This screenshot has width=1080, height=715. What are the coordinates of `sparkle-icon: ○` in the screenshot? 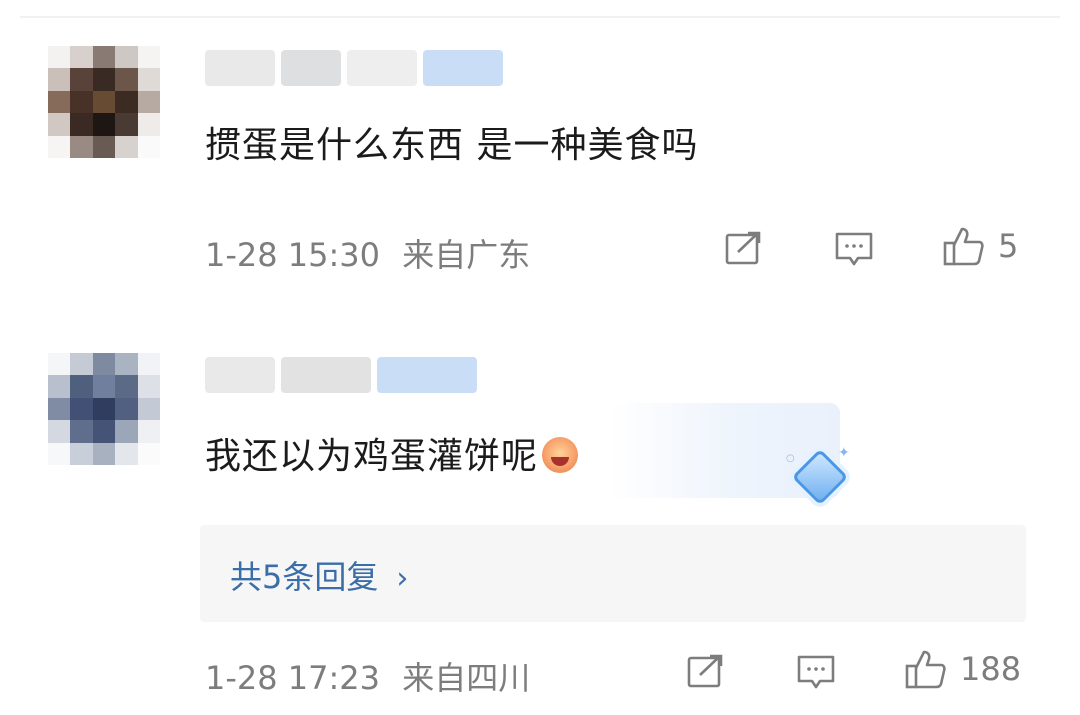 It's located at (790, 458).